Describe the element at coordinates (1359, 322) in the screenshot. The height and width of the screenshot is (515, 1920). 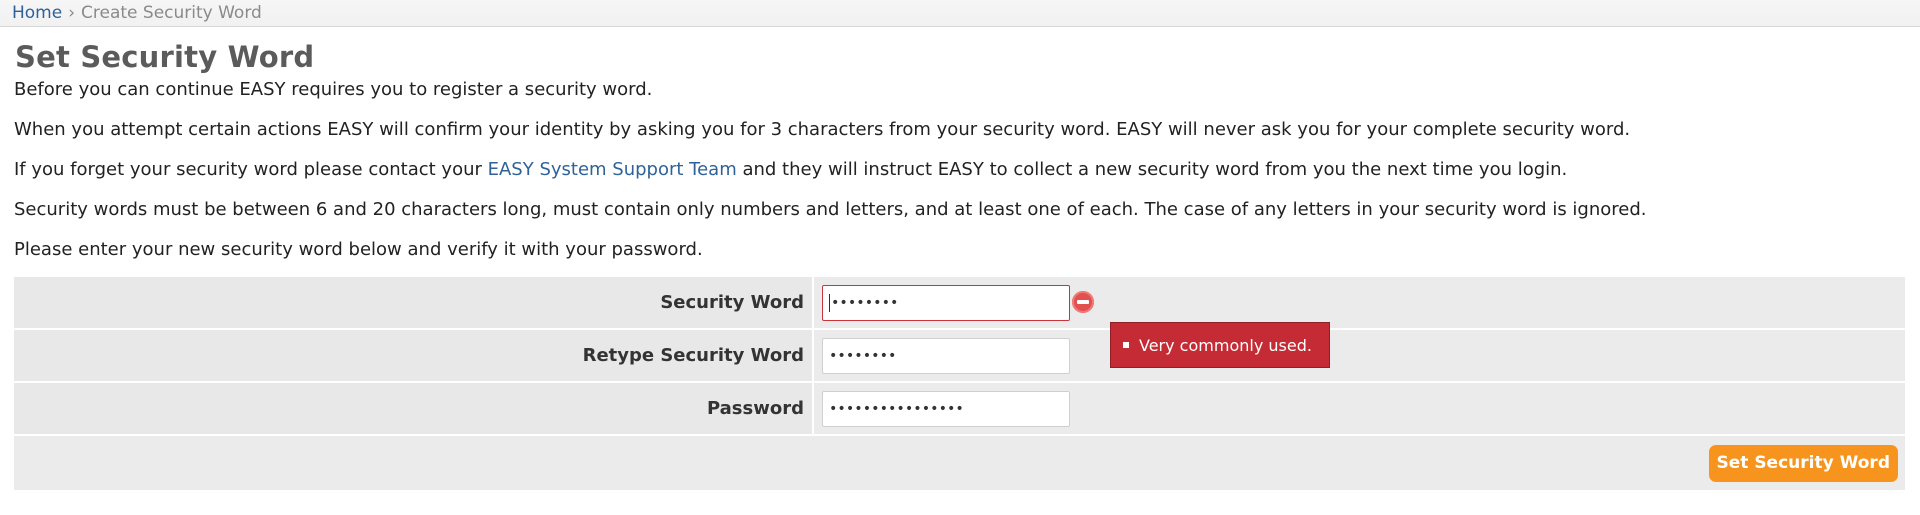
I see `security-word-cell: •••••••• Very commonly used.` at that location.